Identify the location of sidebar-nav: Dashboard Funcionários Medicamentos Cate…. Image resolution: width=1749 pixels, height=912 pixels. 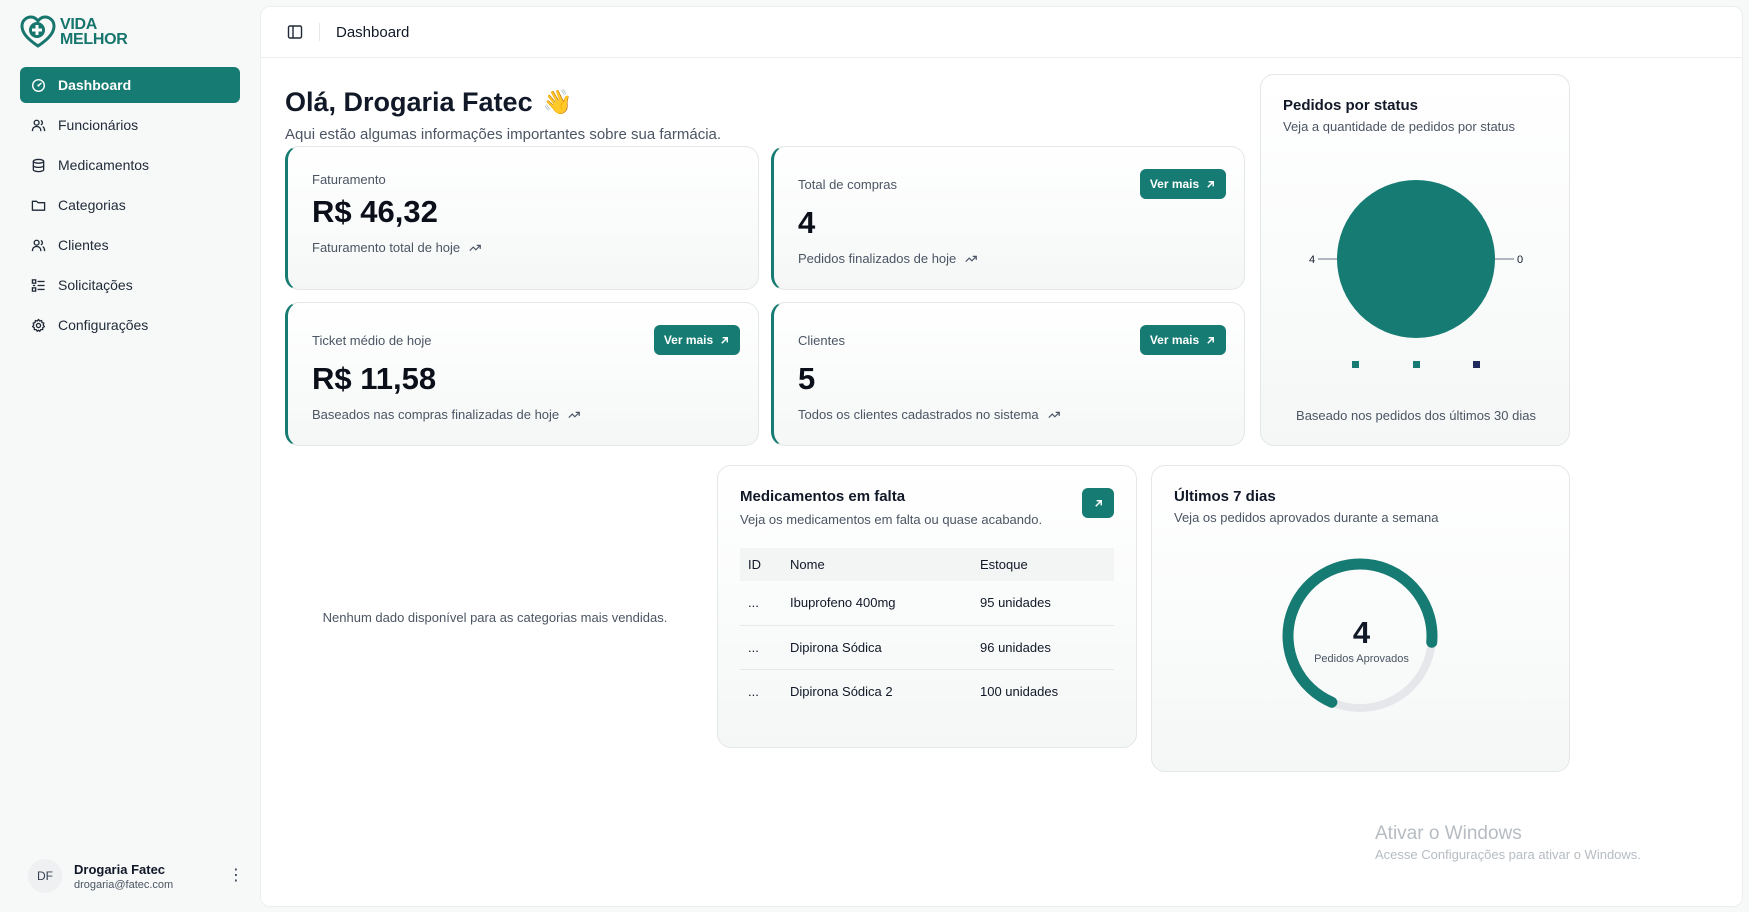
(130, 207).